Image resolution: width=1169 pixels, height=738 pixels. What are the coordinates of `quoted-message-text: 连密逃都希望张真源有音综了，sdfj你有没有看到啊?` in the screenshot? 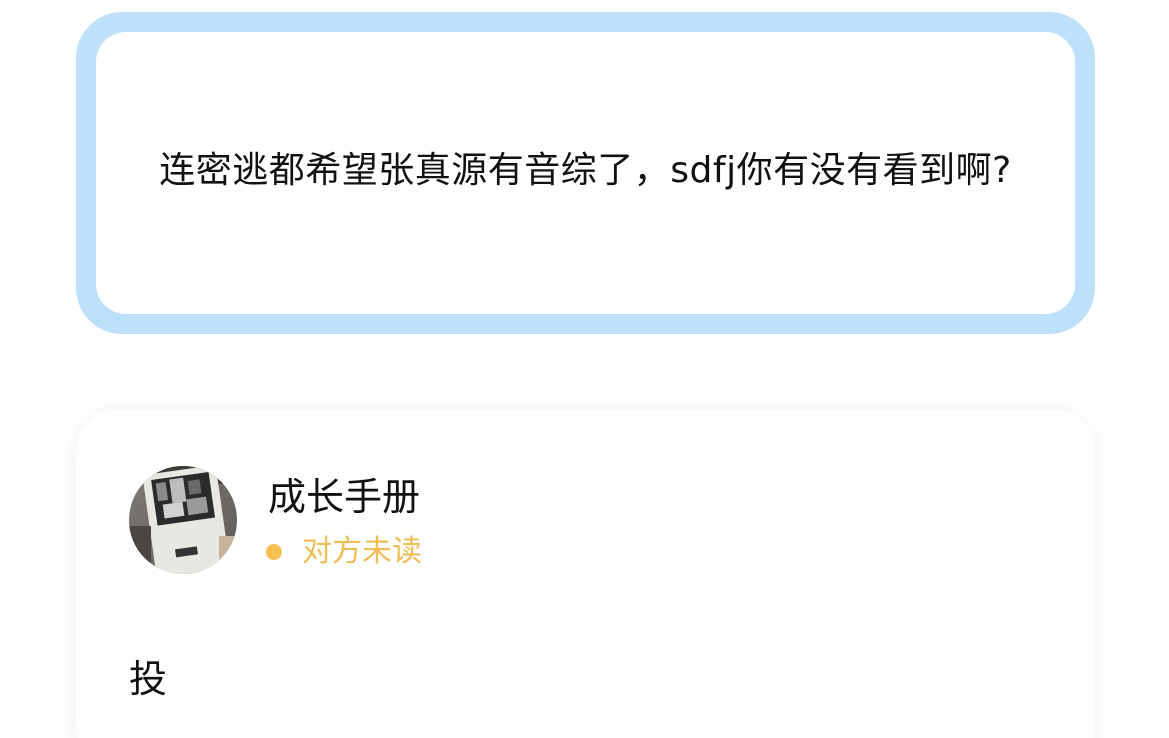 It's located at (585, 170).